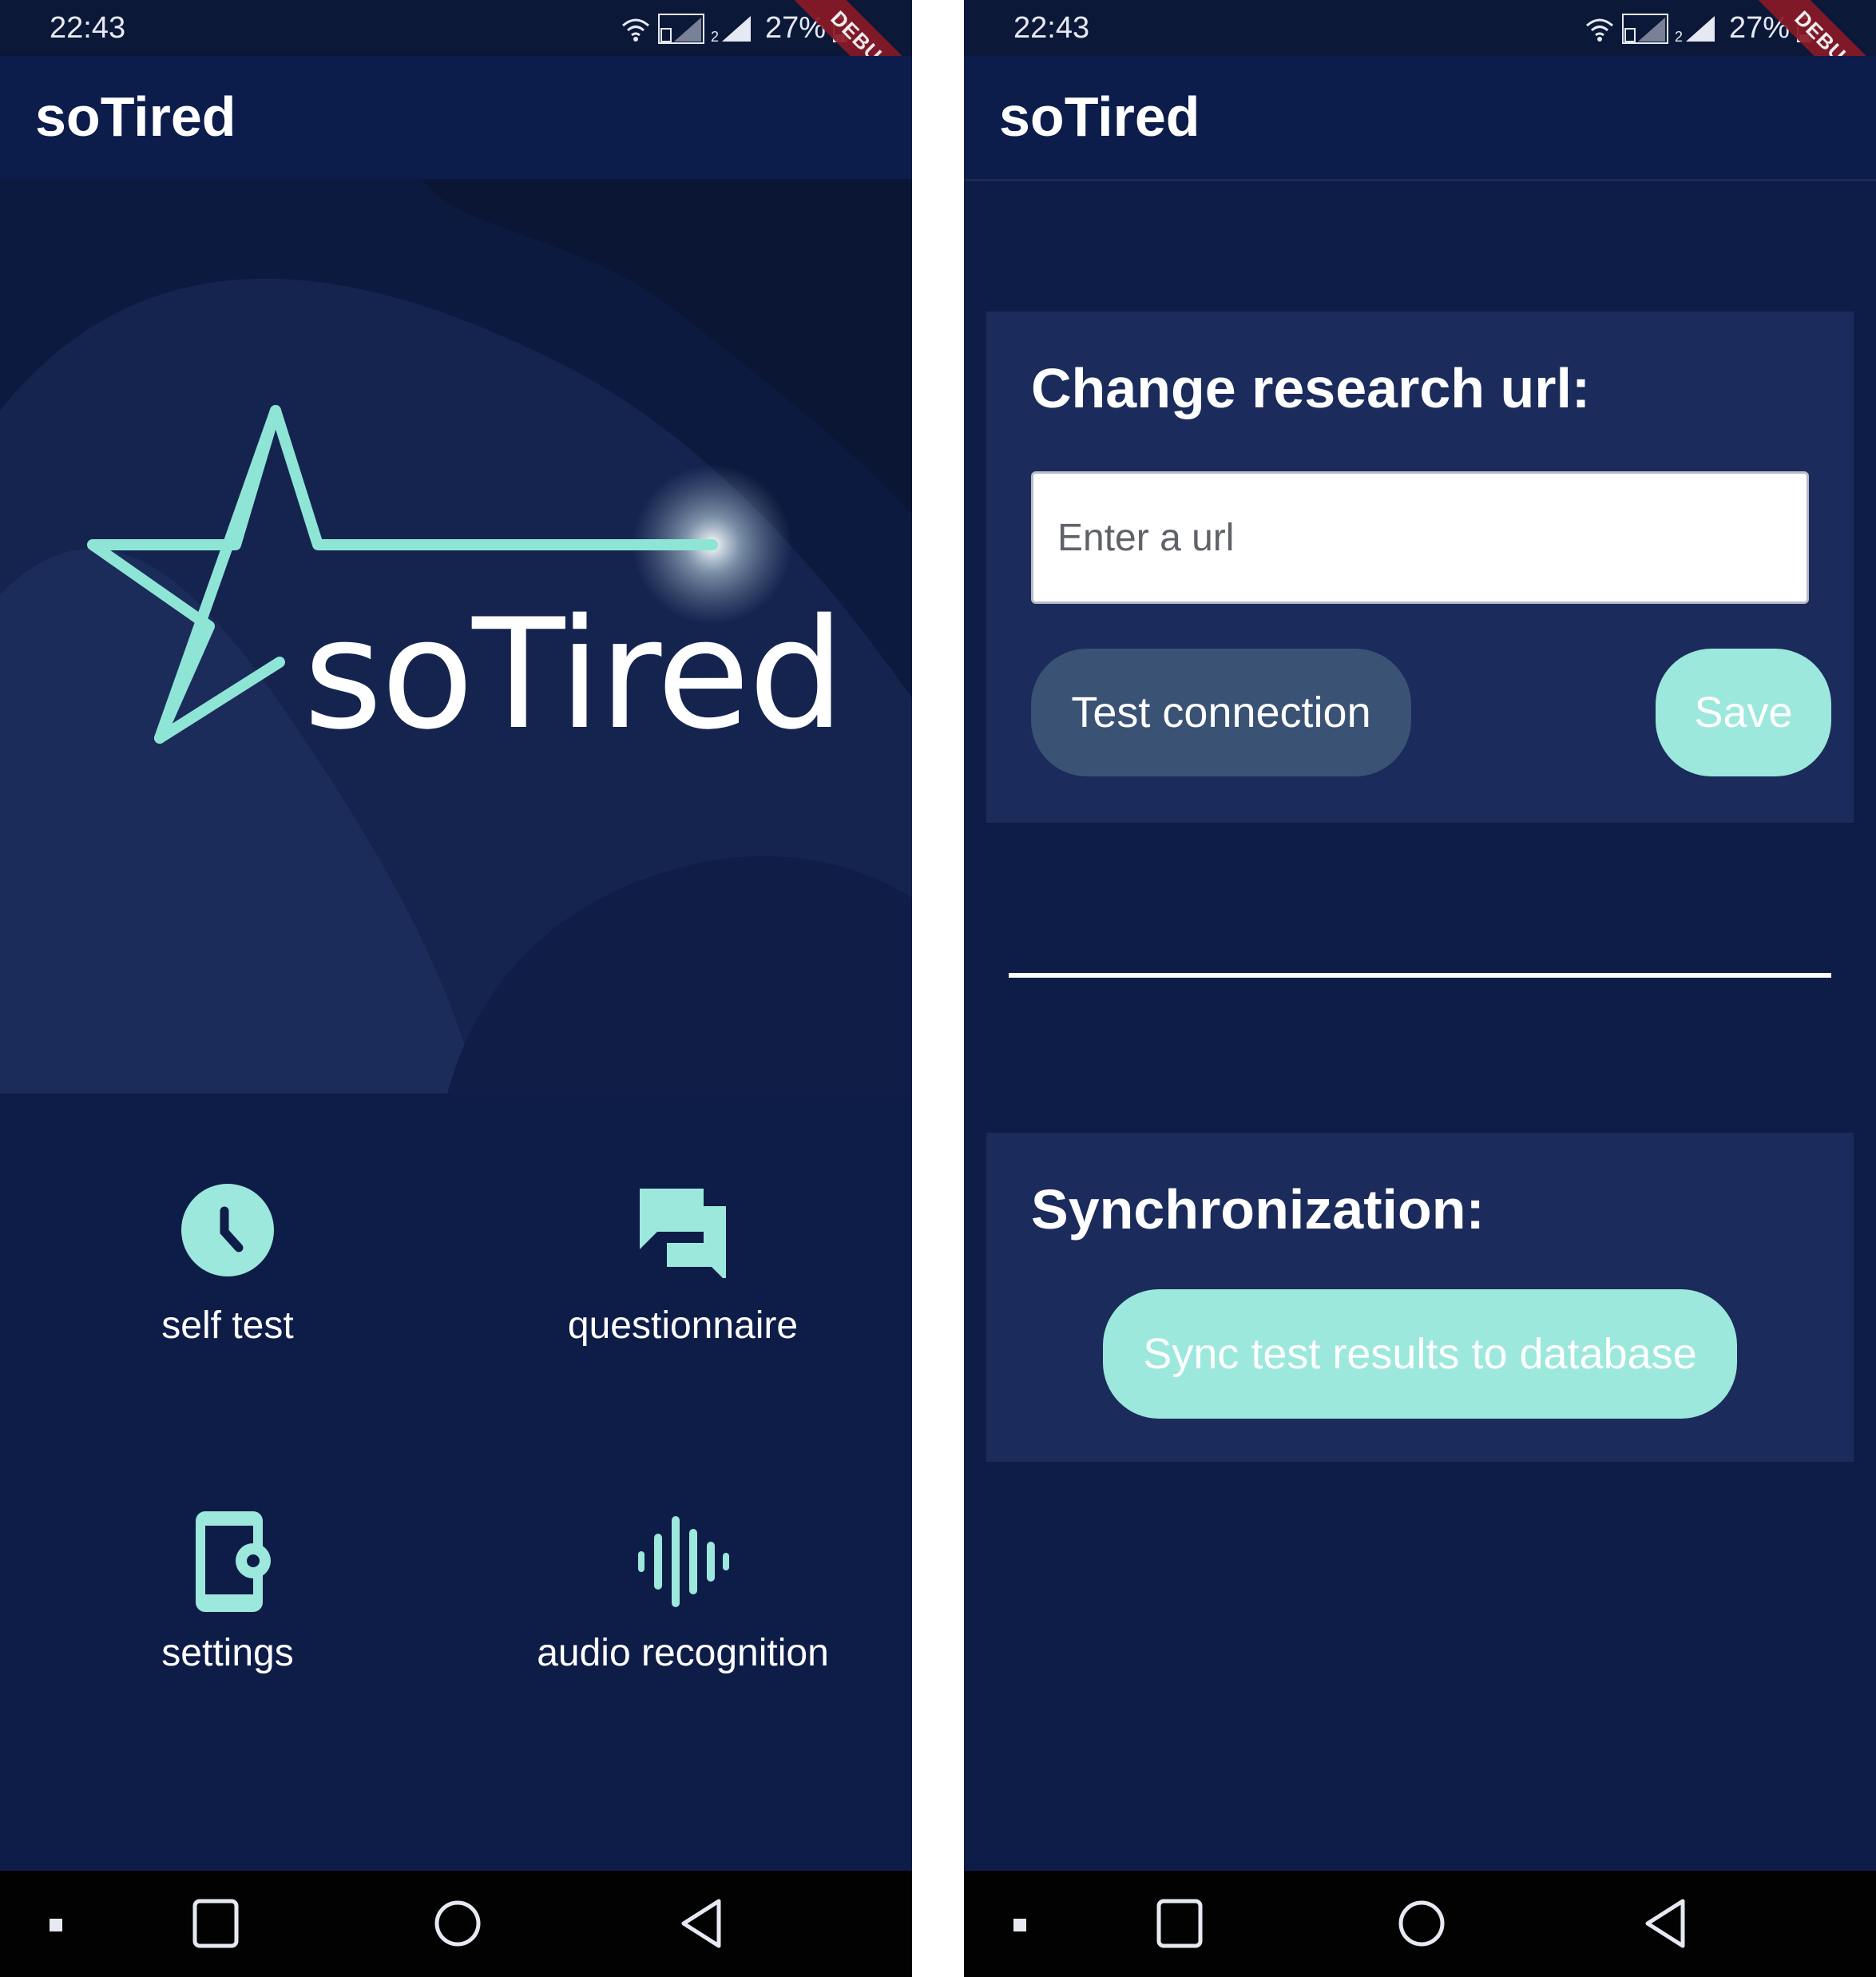 The height and width of the screenshot is (1977, 1876). Describe the element at coordinates (682, 1613) in the screenshot. I see `audio-recognition-button: audio recognition` at that location.